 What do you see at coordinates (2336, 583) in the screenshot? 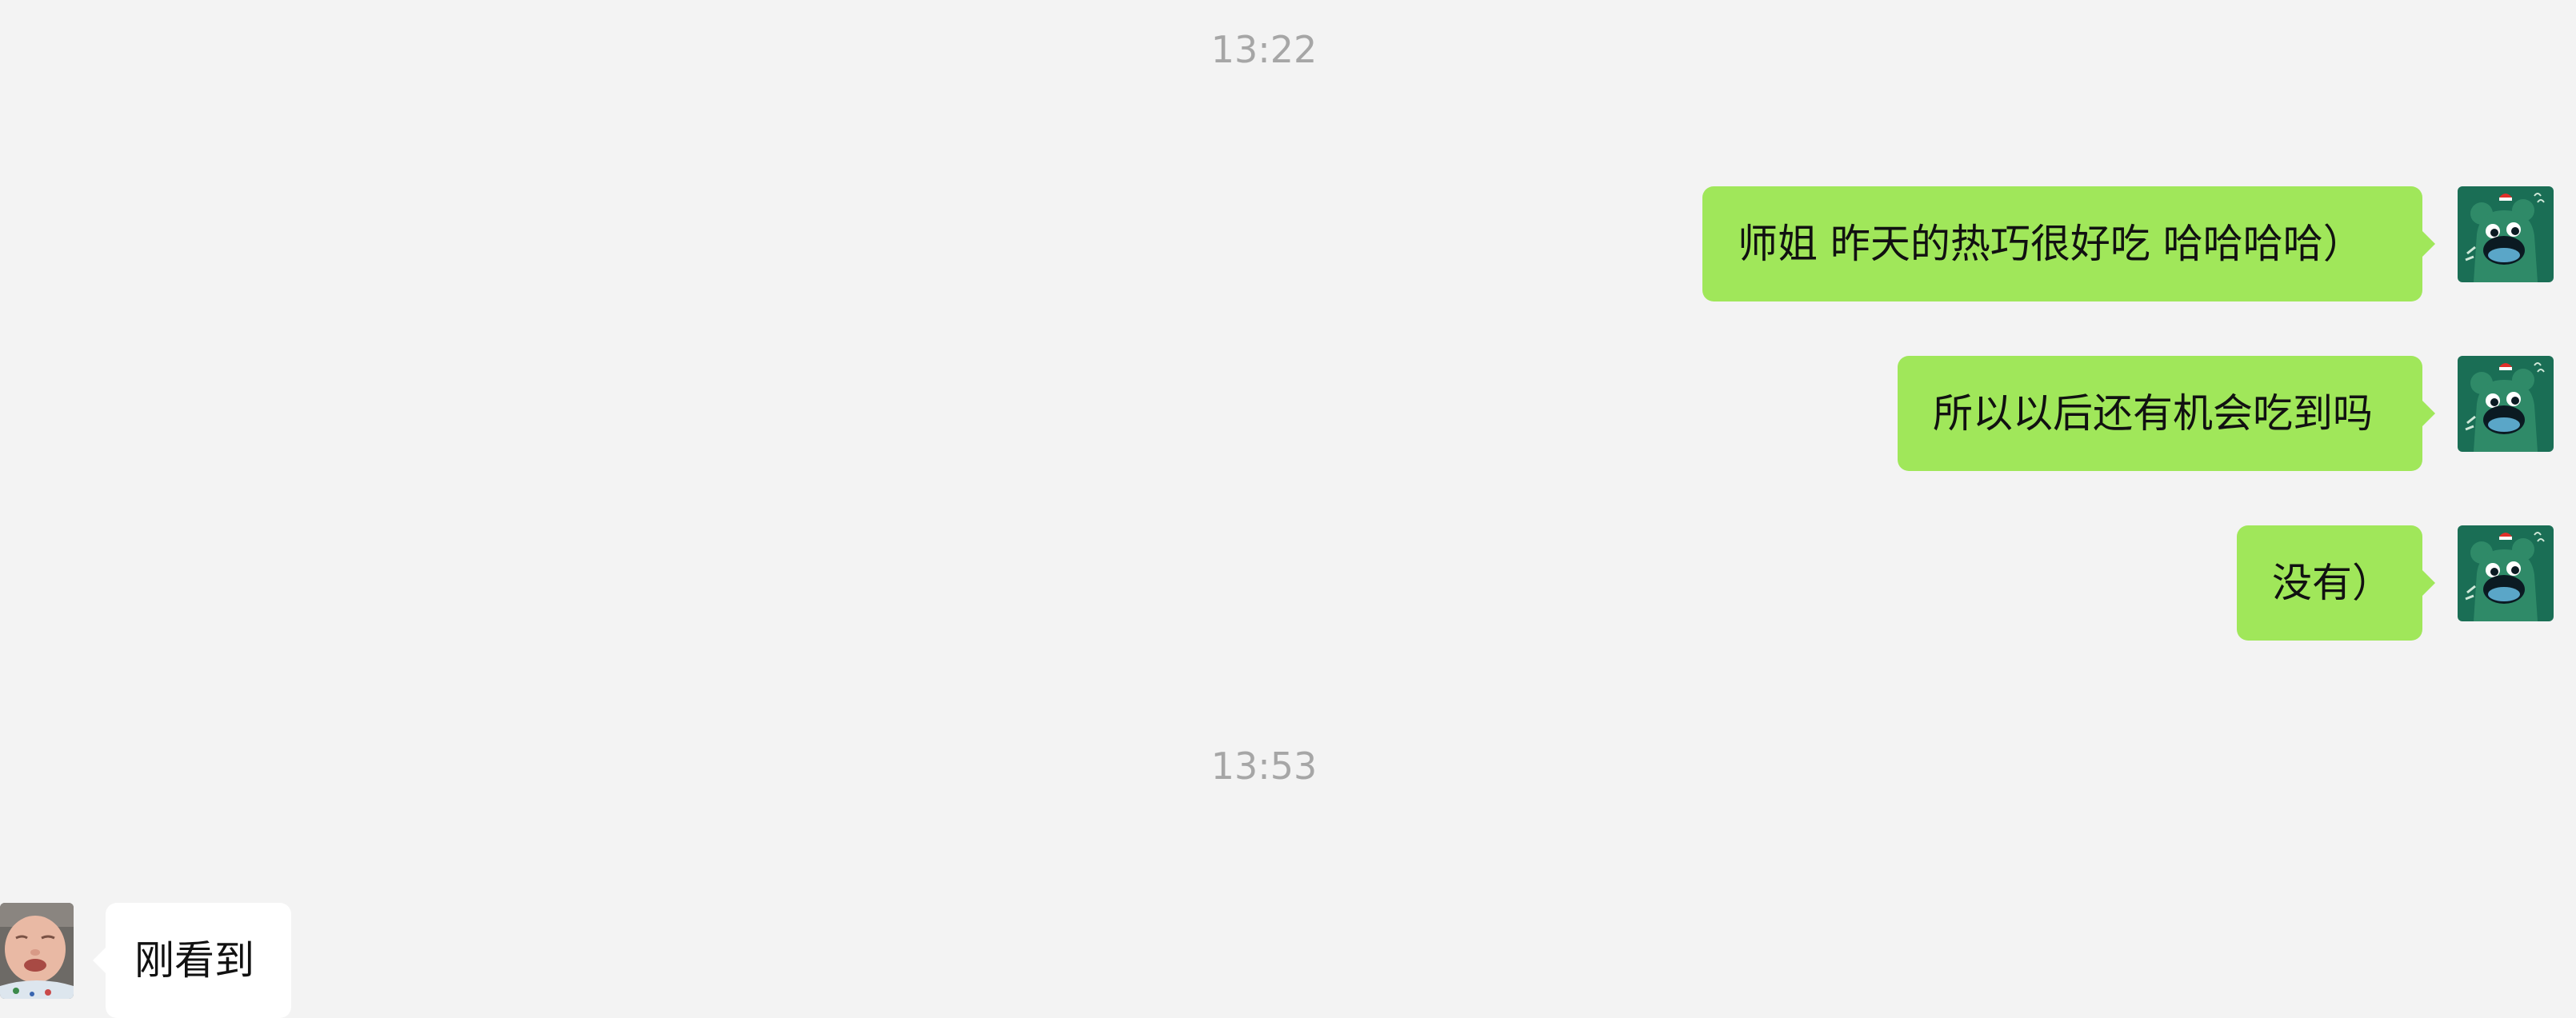
I see `message-bubble-outgoing: 没有）` at bounding box center [2336, 583].